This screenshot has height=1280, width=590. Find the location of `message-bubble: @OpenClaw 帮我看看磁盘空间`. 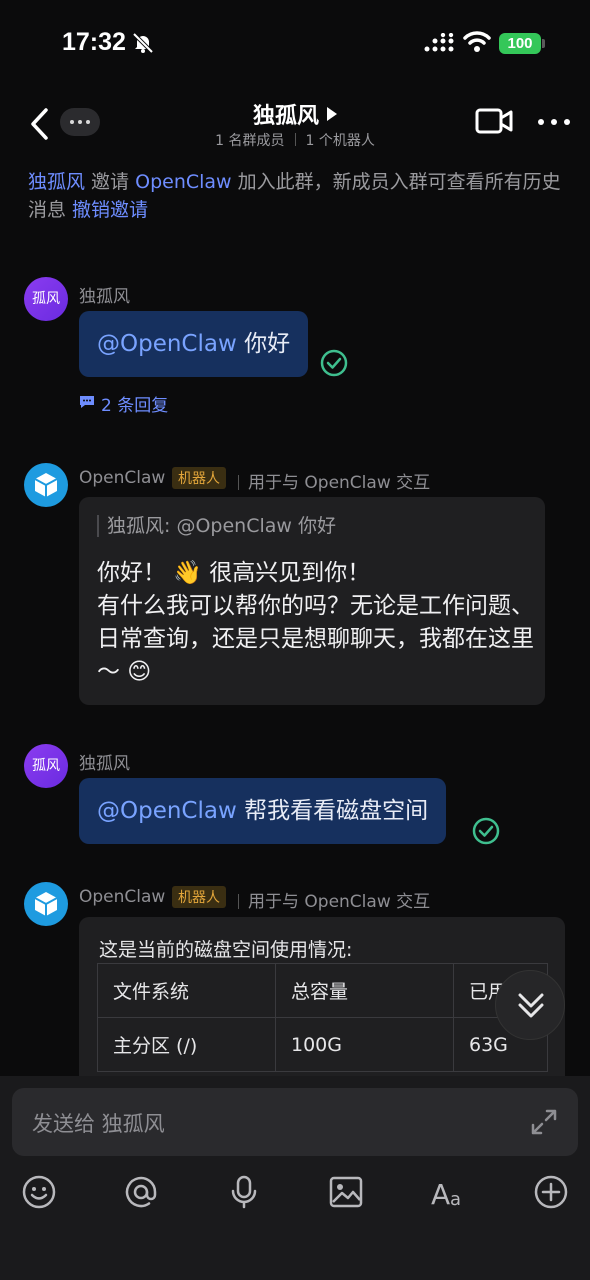

message-bubble: @OpenClaw 帮我看看磁盘空间 is located at coordinates (263, 811).